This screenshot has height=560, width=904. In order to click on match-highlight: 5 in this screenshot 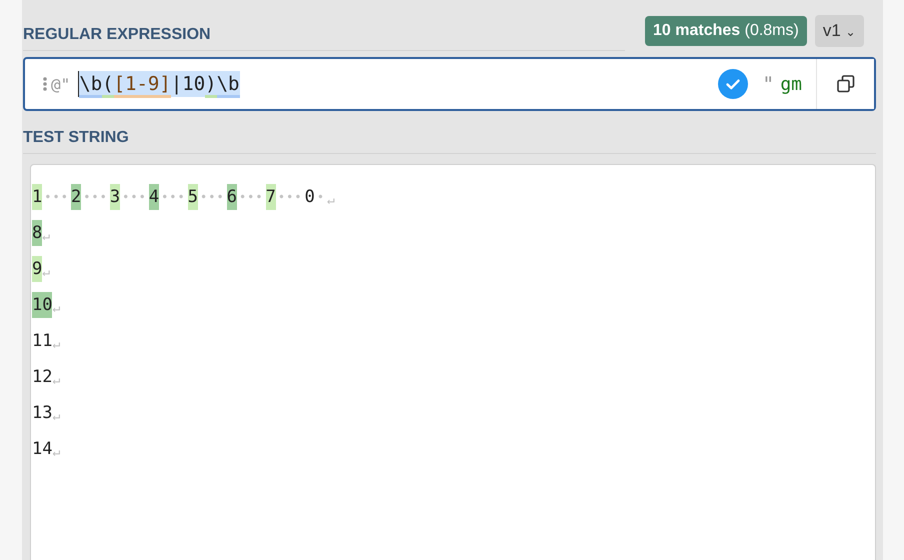, I will do `click(193, 197)`.